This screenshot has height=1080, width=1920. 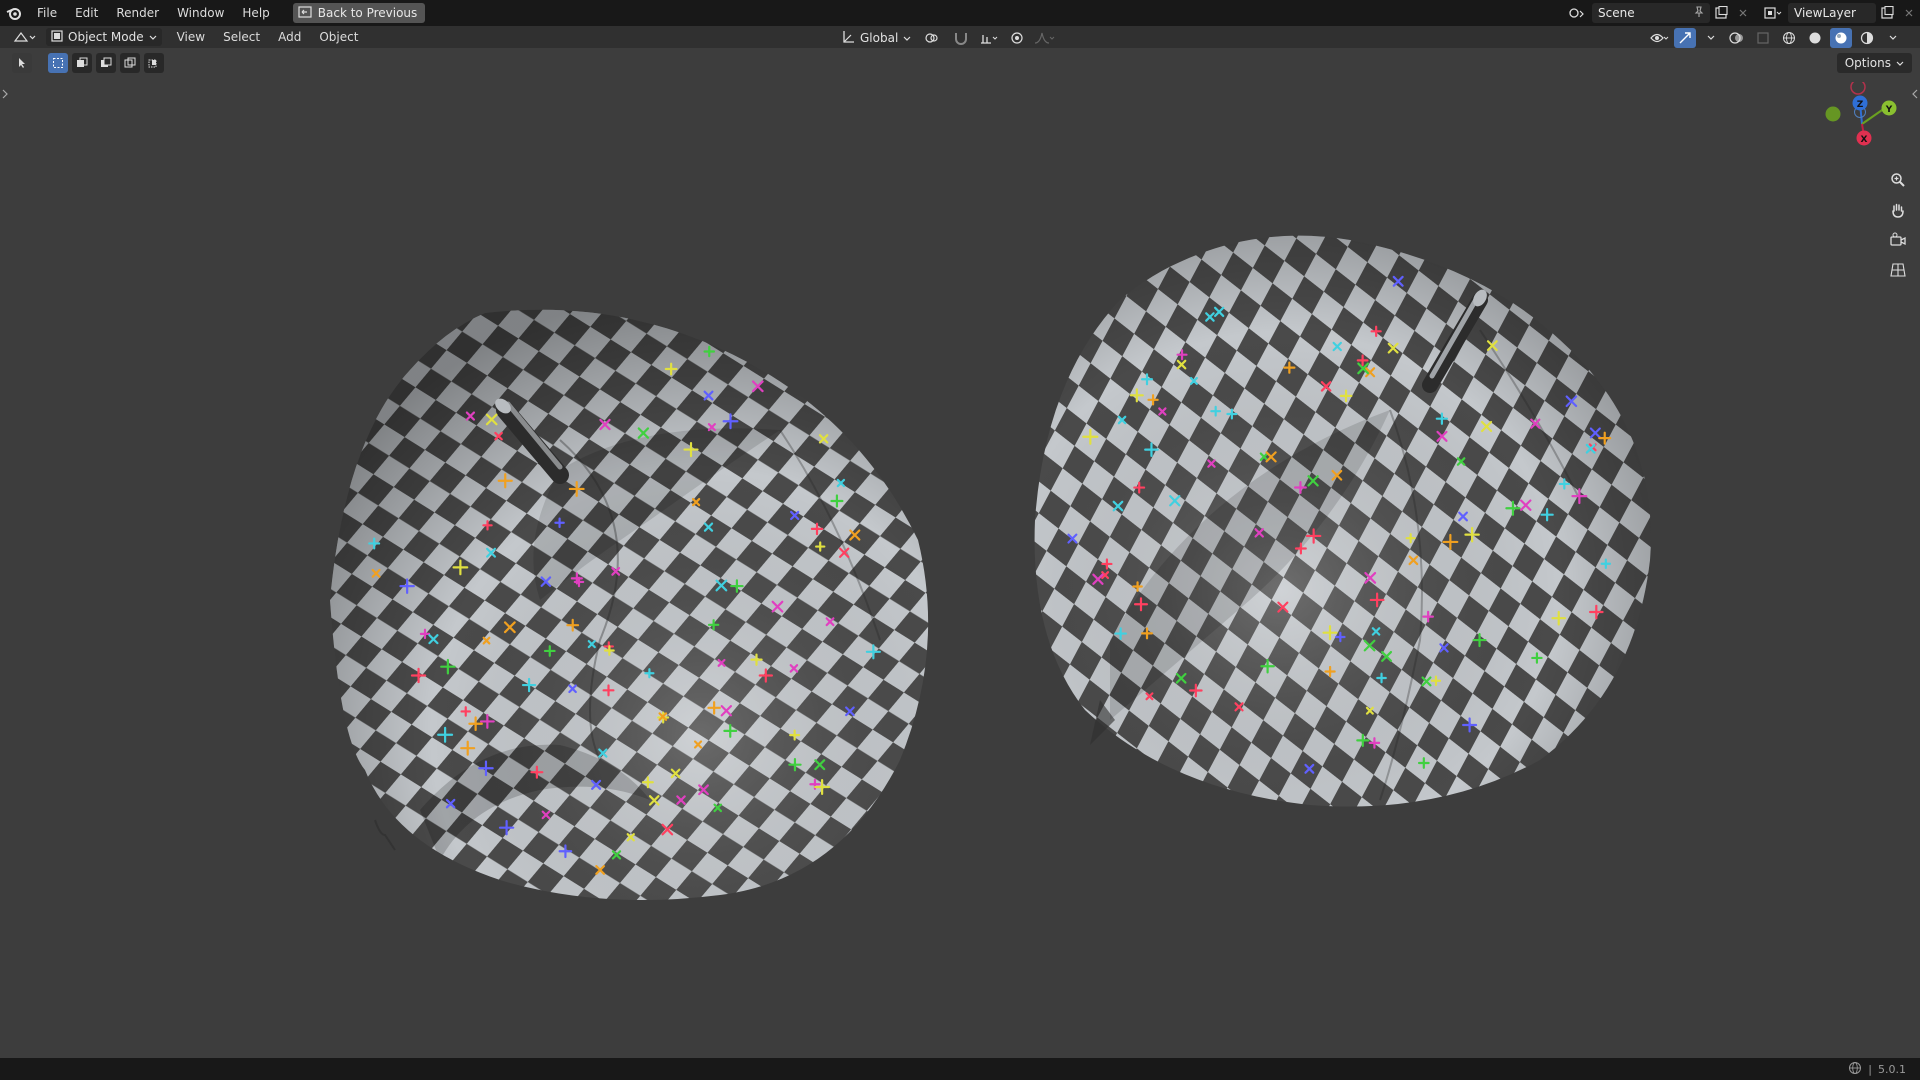 I want to click on proportional-editing-icon, so click(x=1017, y=38).